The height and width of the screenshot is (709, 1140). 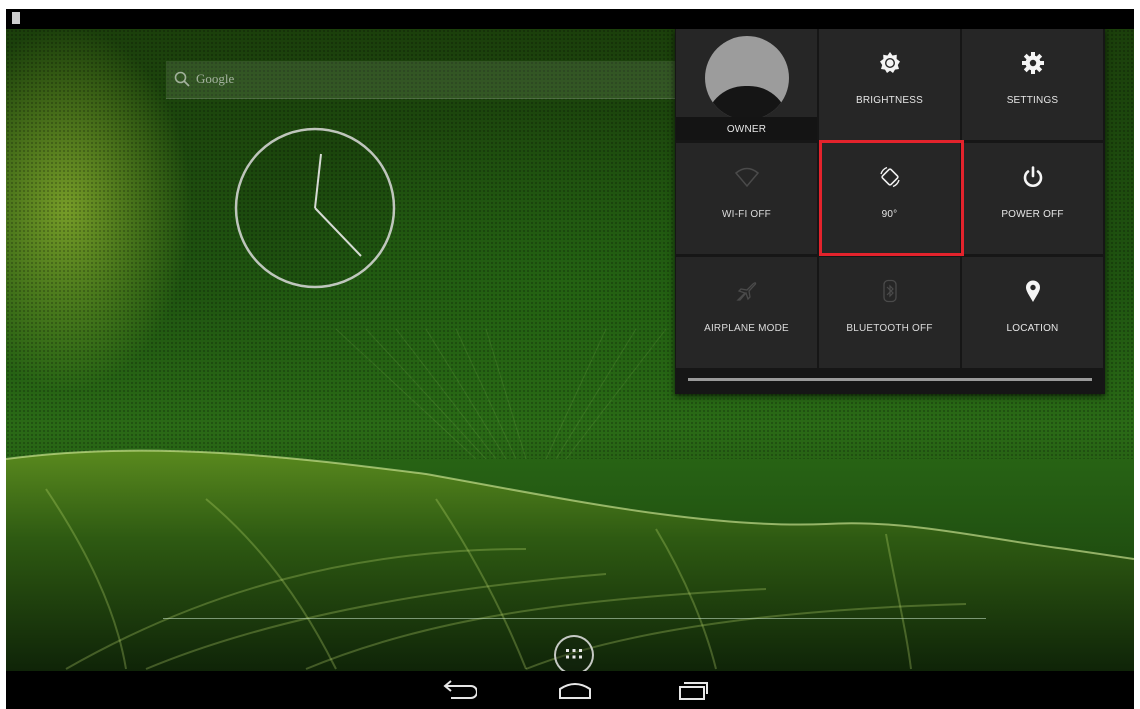 What do you see at coordinates (426, 80) in the screenshot?
I see `google-search-bar: Google` at bounding box center [426, 80].